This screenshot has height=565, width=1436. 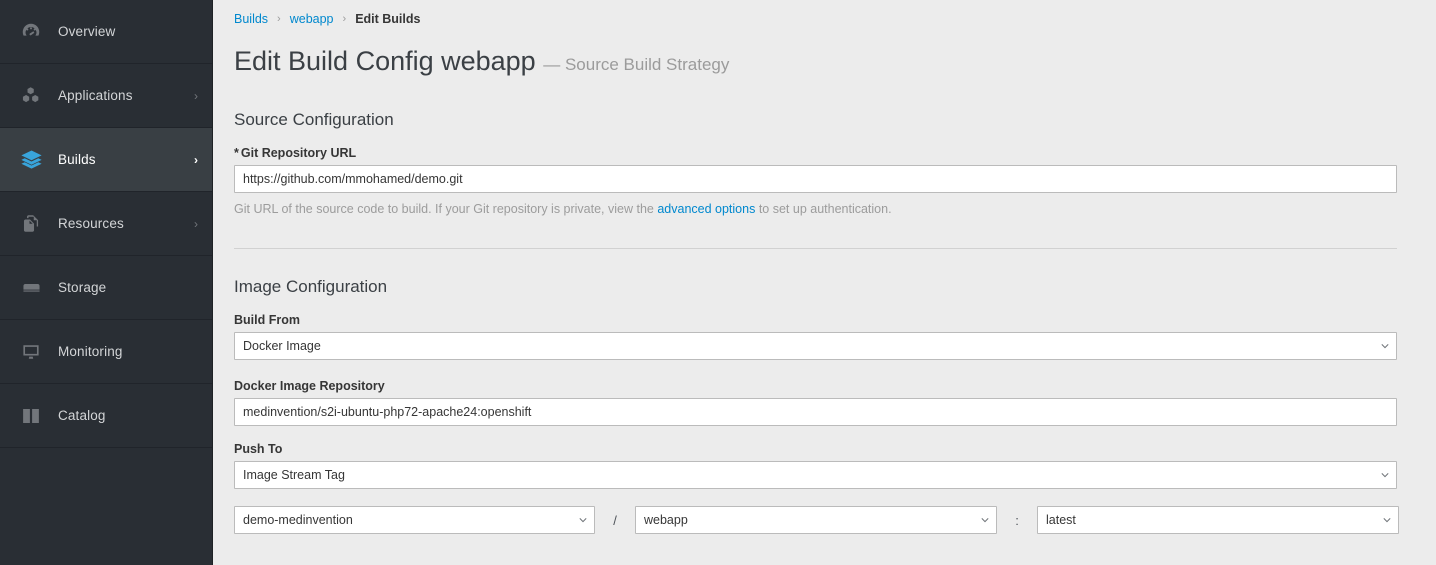 I want to click on breadcrumb-current: Edit Builds, so click(x=388, y=19).